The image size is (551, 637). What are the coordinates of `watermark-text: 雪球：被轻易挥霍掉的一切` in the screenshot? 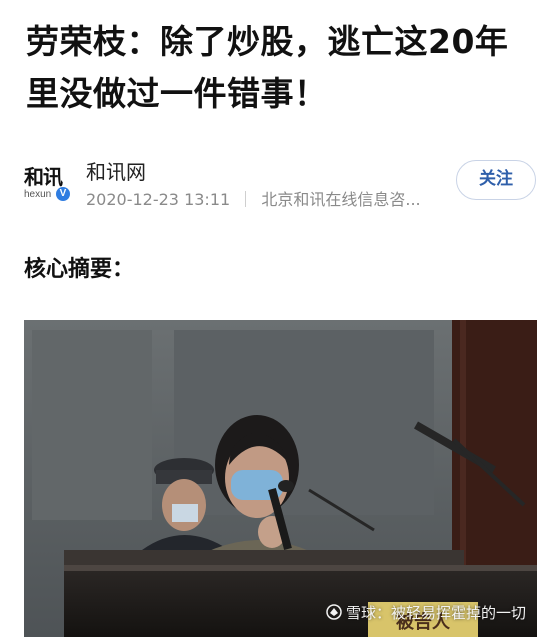 It's located at (436, 613).